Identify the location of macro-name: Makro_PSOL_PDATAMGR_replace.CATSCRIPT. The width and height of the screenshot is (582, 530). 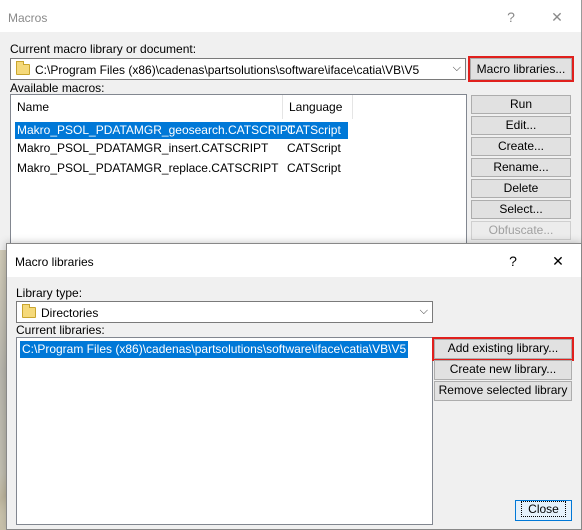
(148, 168).